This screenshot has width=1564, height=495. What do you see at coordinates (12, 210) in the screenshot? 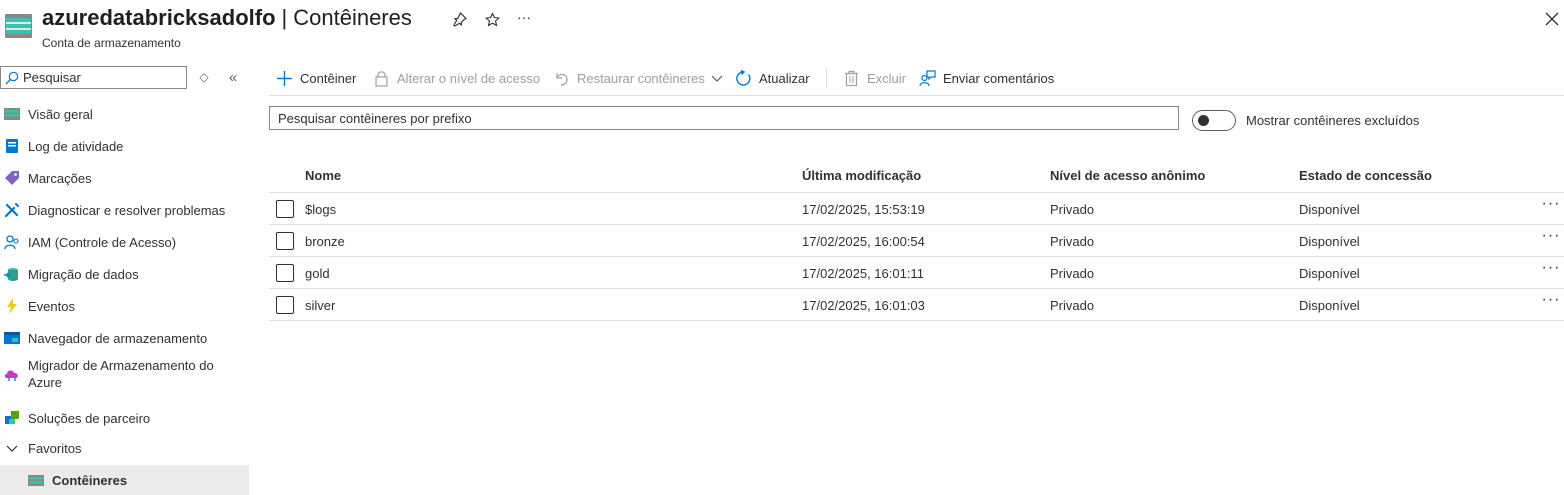
I see `wrench-icon` at bounding box center [12, 210].